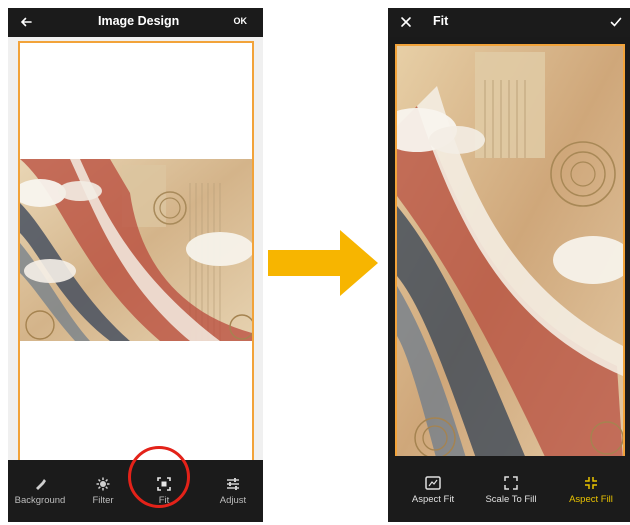 The height and width of the screenshot is (525, 630). What do you see at coordinates (233, 491) in the screenshot?
I see `adjust-tool: Adjust` at bounding box center [233, 491].